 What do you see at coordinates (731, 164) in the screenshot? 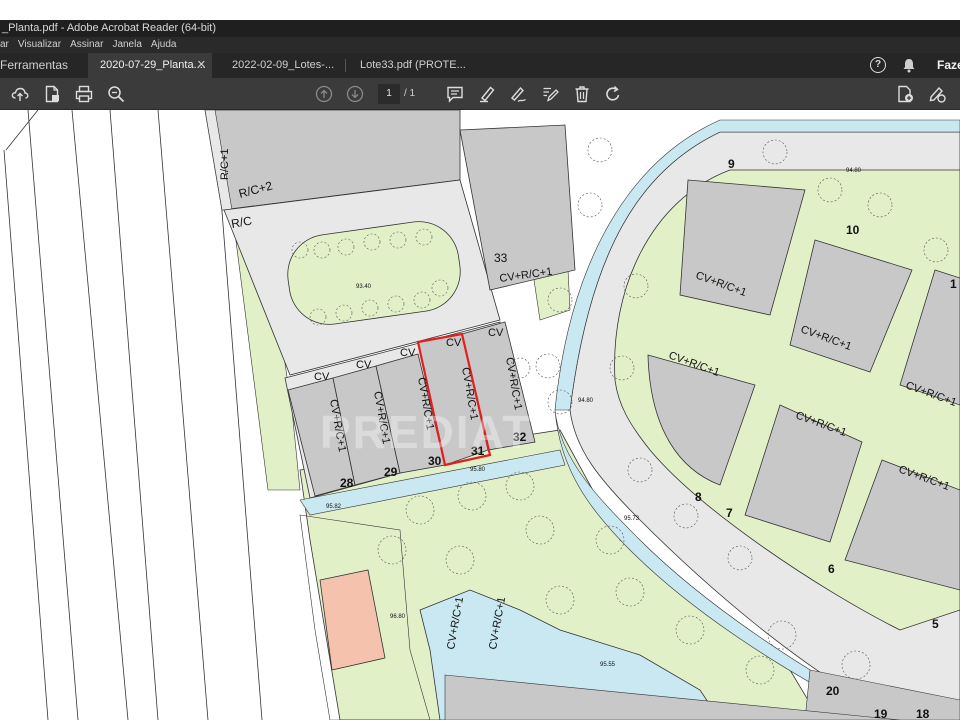
I see `label-lot-9: 9` at bounding box center [731, 164].